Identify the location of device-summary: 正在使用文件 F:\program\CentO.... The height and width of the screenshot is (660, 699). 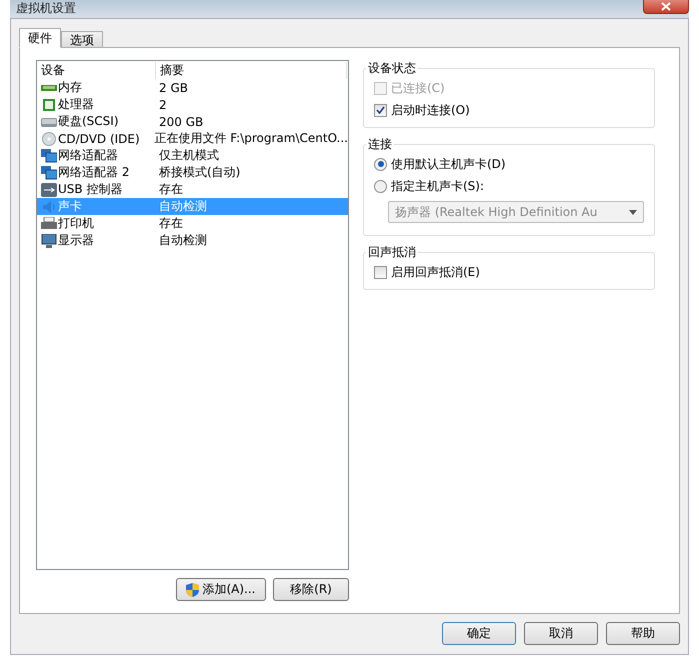
(251, 138).